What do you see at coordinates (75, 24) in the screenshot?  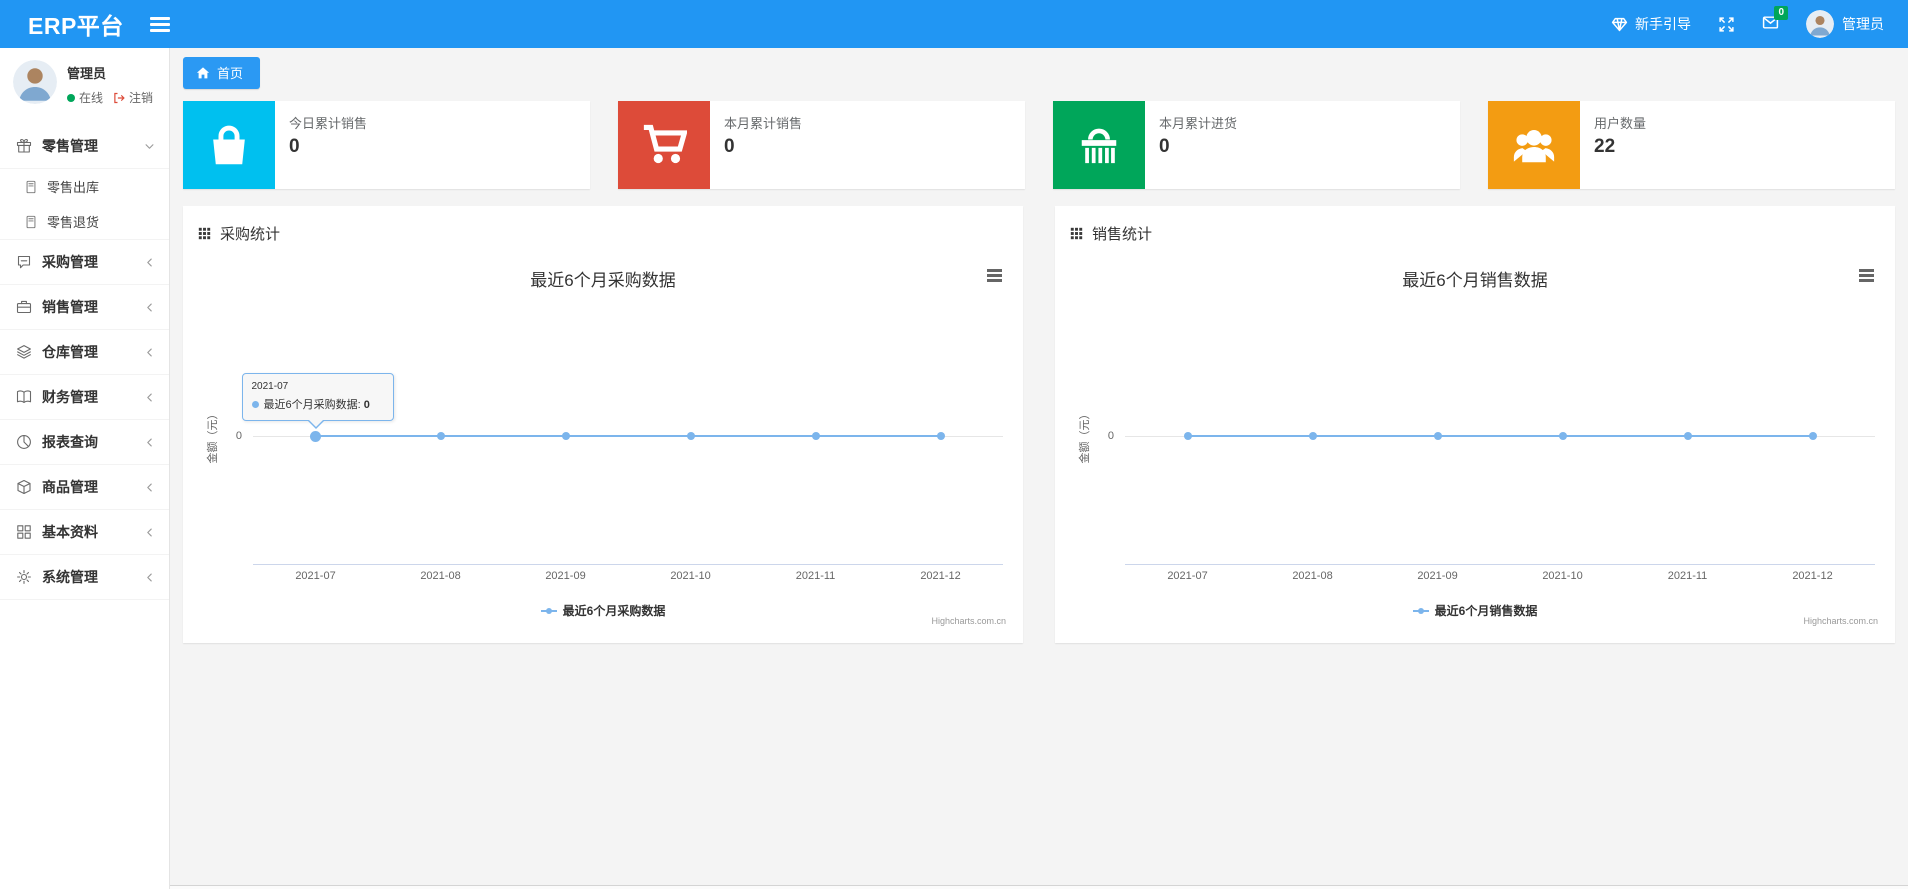 I see `brand-logo: ERP平台` at bounding box center [75, 24].